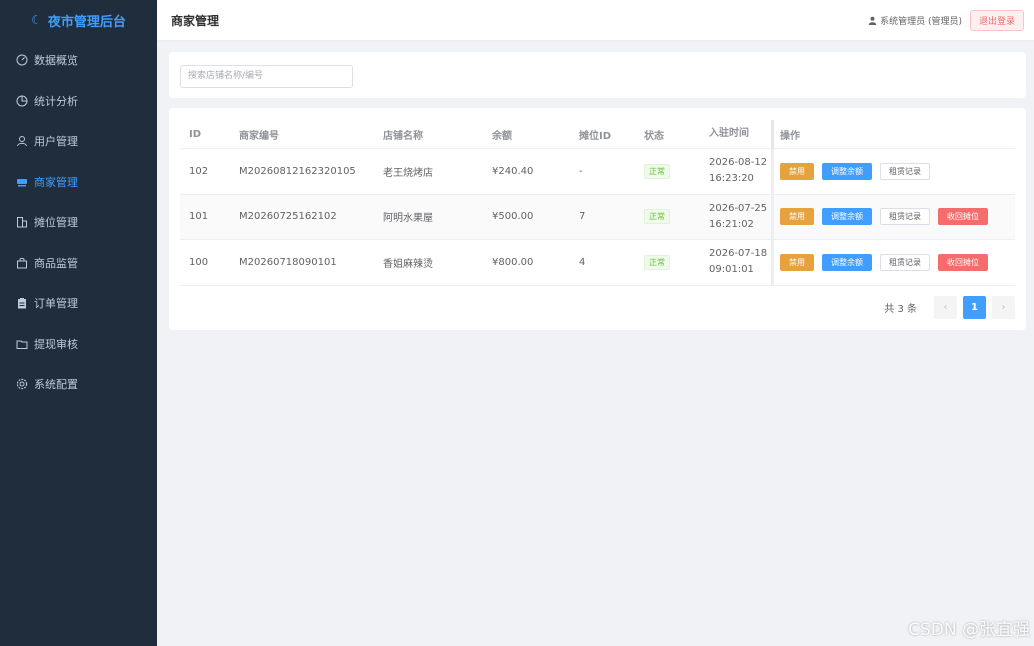 The image size is (1034, 646). I want to click on cell-merchant-no: M20260725162102, so click(288, 217).